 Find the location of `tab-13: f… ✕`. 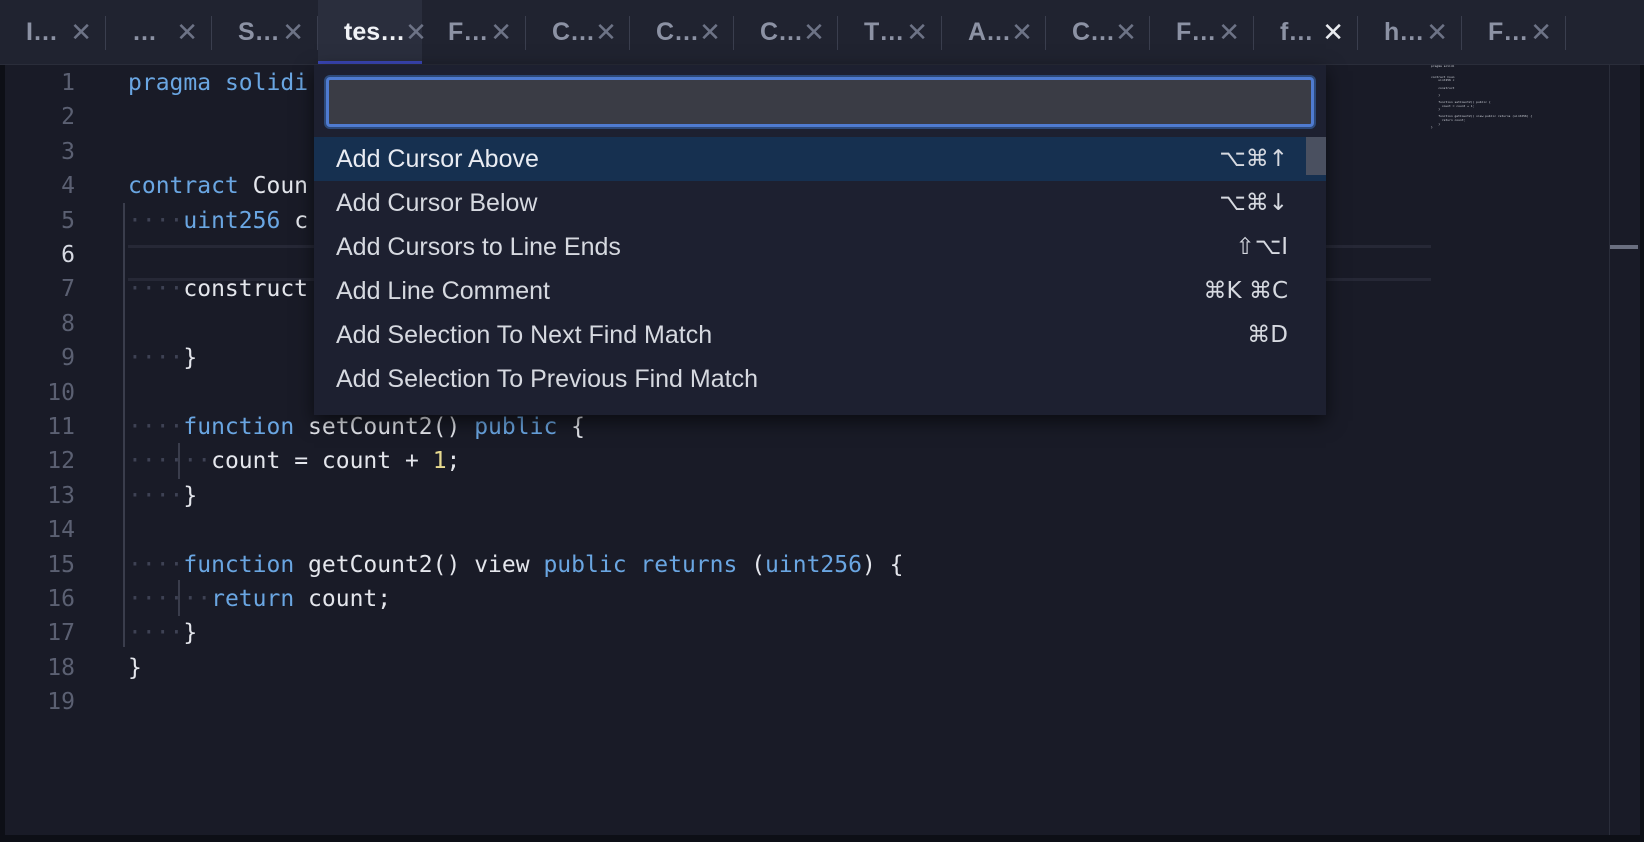

tab-13: f… ✕ is located at coordinates (1306, 32).